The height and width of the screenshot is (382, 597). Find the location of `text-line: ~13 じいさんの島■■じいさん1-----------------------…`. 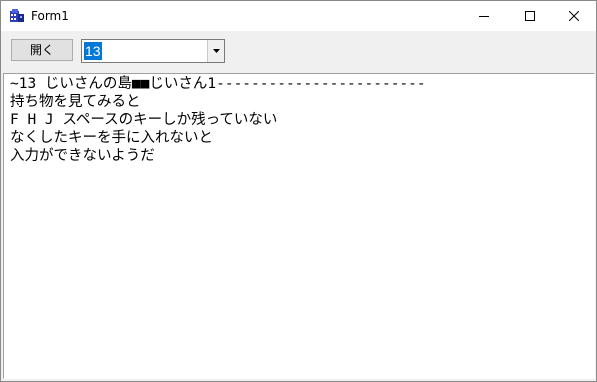

text-line: ~13 じいさんの島■■じいさん1-----------------------… is located at coordinates (218, 84).